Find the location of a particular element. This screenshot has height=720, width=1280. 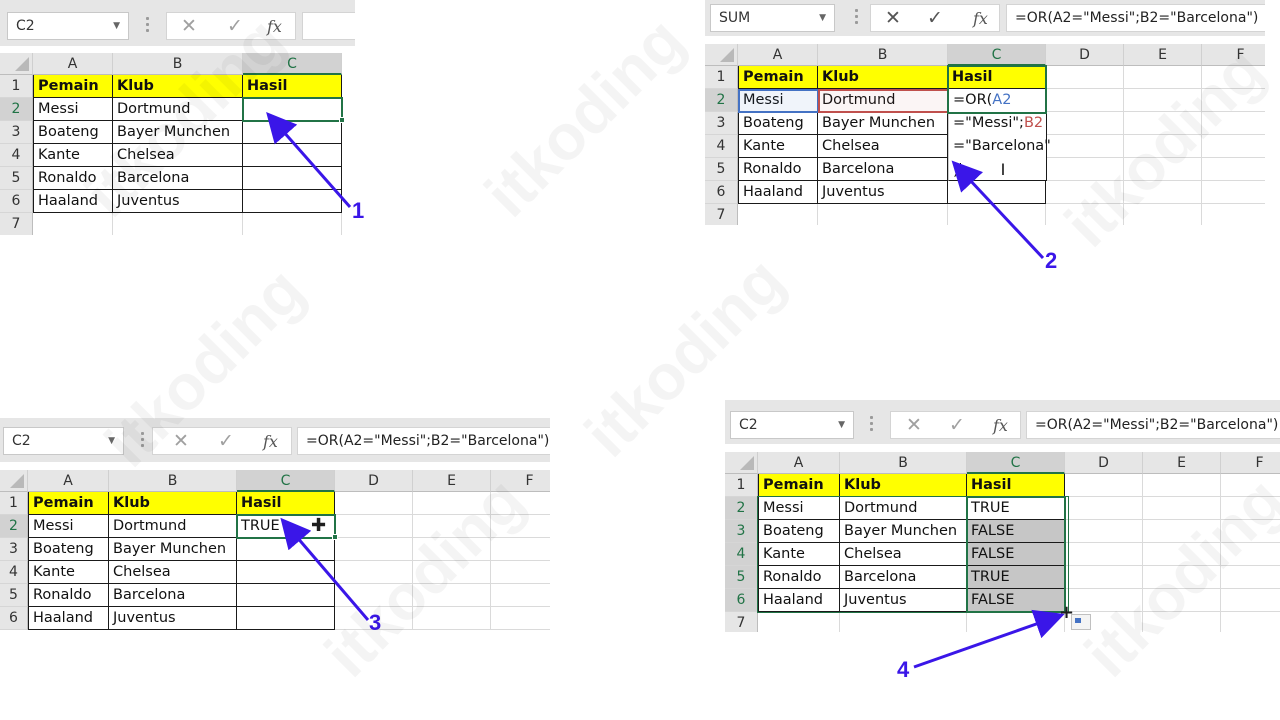

result-cell: FALSE is located at coordinates (1016, 531).